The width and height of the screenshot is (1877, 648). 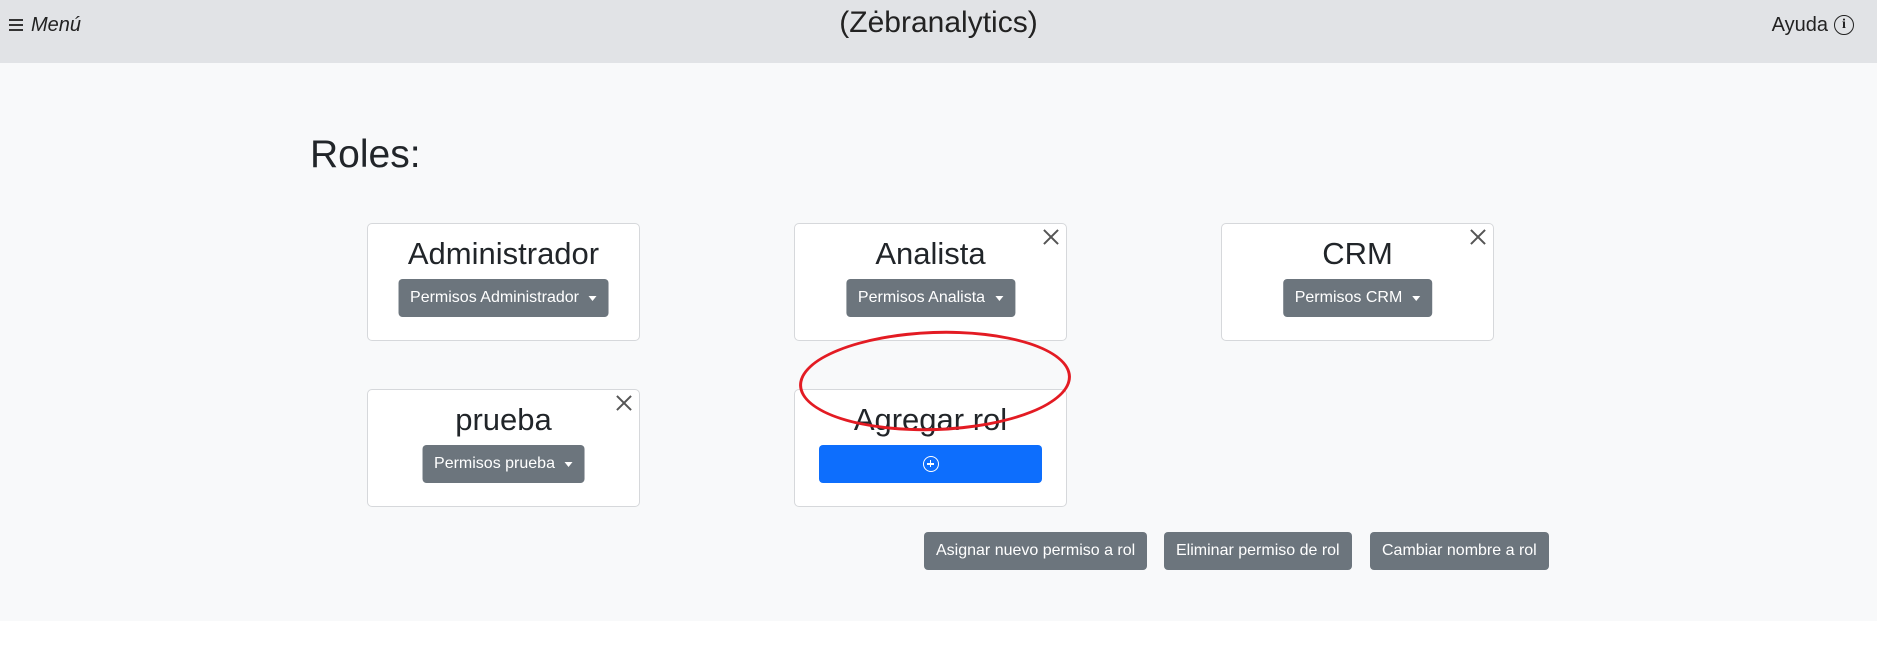 I want to click on role-card-administrador: Administrador Permisos Administrador, so click(x=503, y=282).